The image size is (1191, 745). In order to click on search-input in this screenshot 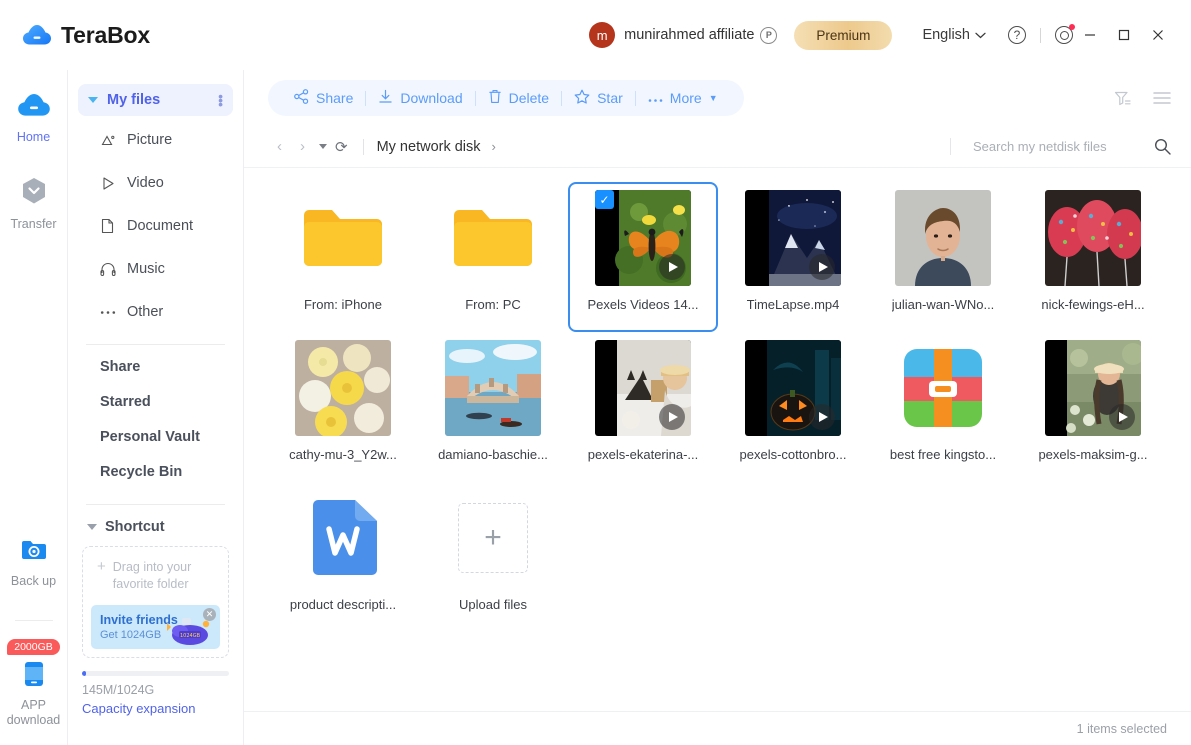, I will do `click(1060, 146)`.